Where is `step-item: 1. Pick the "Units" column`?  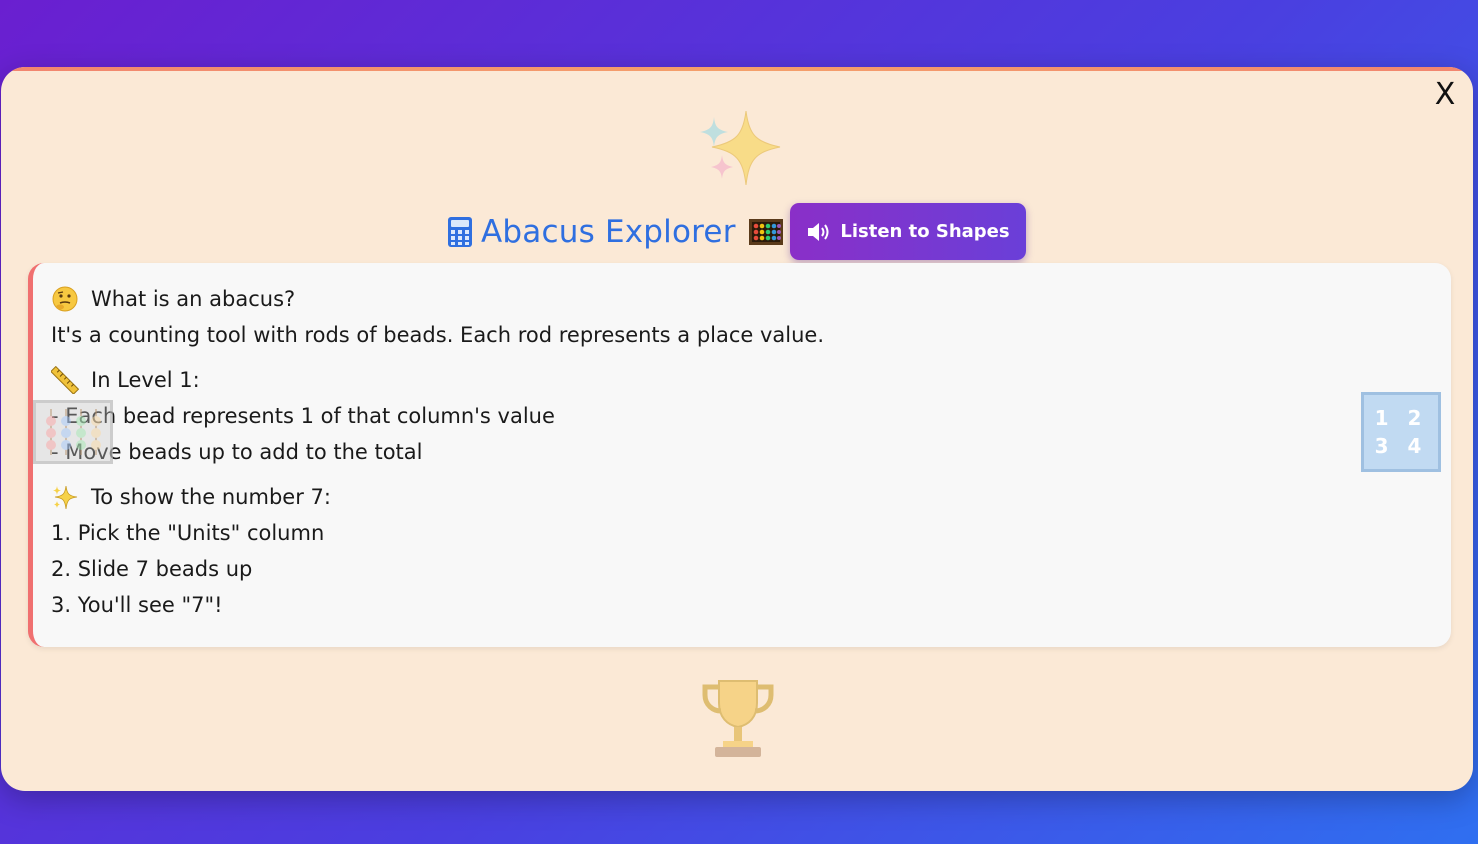
step-item: 1. Pick the "Units" column is located at coordinates (188, 533).